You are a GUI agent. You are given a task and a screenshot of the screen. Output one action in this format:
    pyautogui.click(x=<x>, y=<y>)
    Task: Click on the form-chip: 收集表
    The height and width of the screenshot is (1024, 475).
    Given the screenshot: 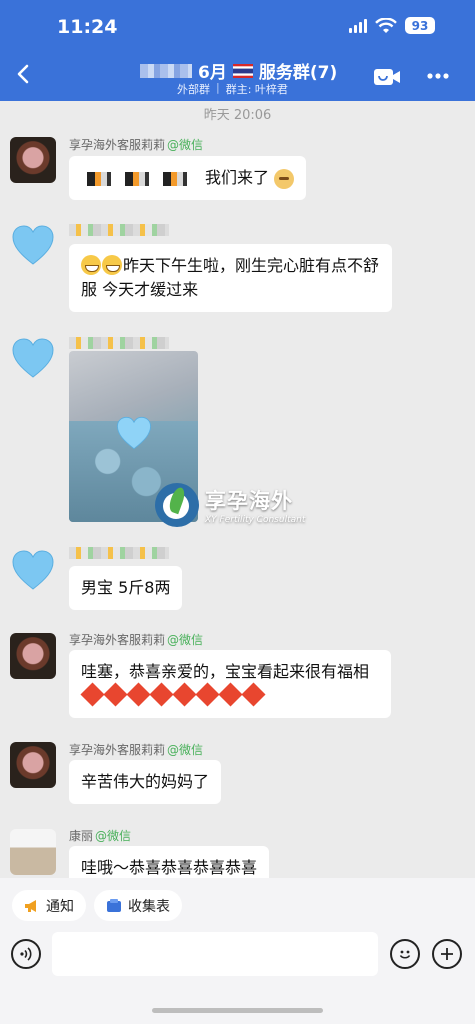 What is the action you would take?
    pyautogui.click(x=138, y=905)
    